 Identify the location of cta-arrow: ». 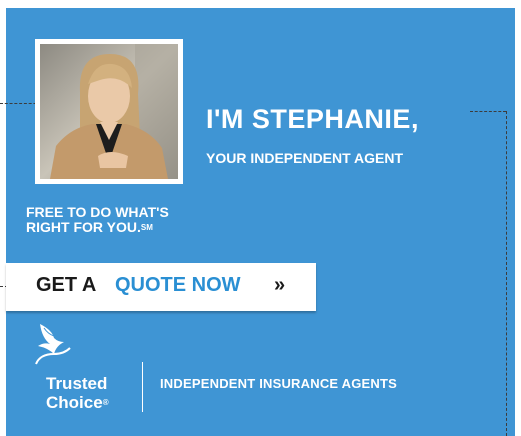
(280, 285).